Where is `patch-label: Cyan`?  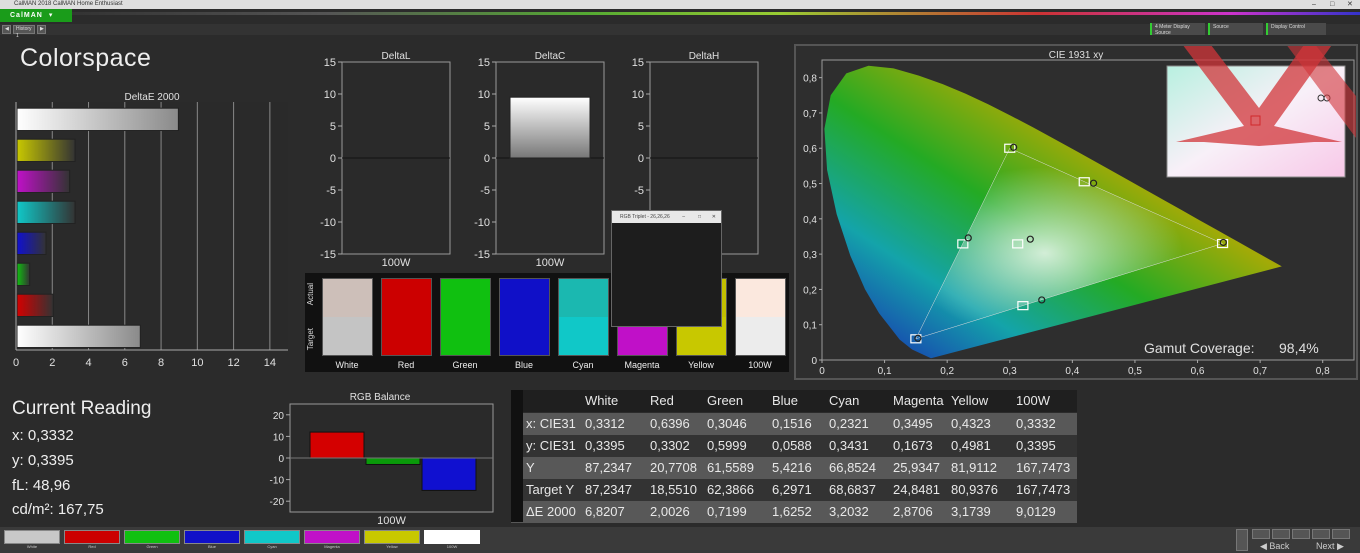
patch-label: Cyan is located at coordinates (272, 546).